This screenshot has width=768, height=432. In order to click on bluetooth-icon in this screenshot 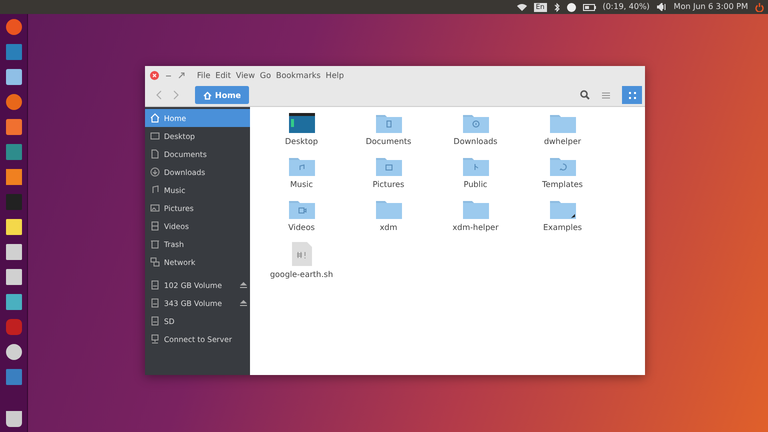, I will do `click(557, 7)`.